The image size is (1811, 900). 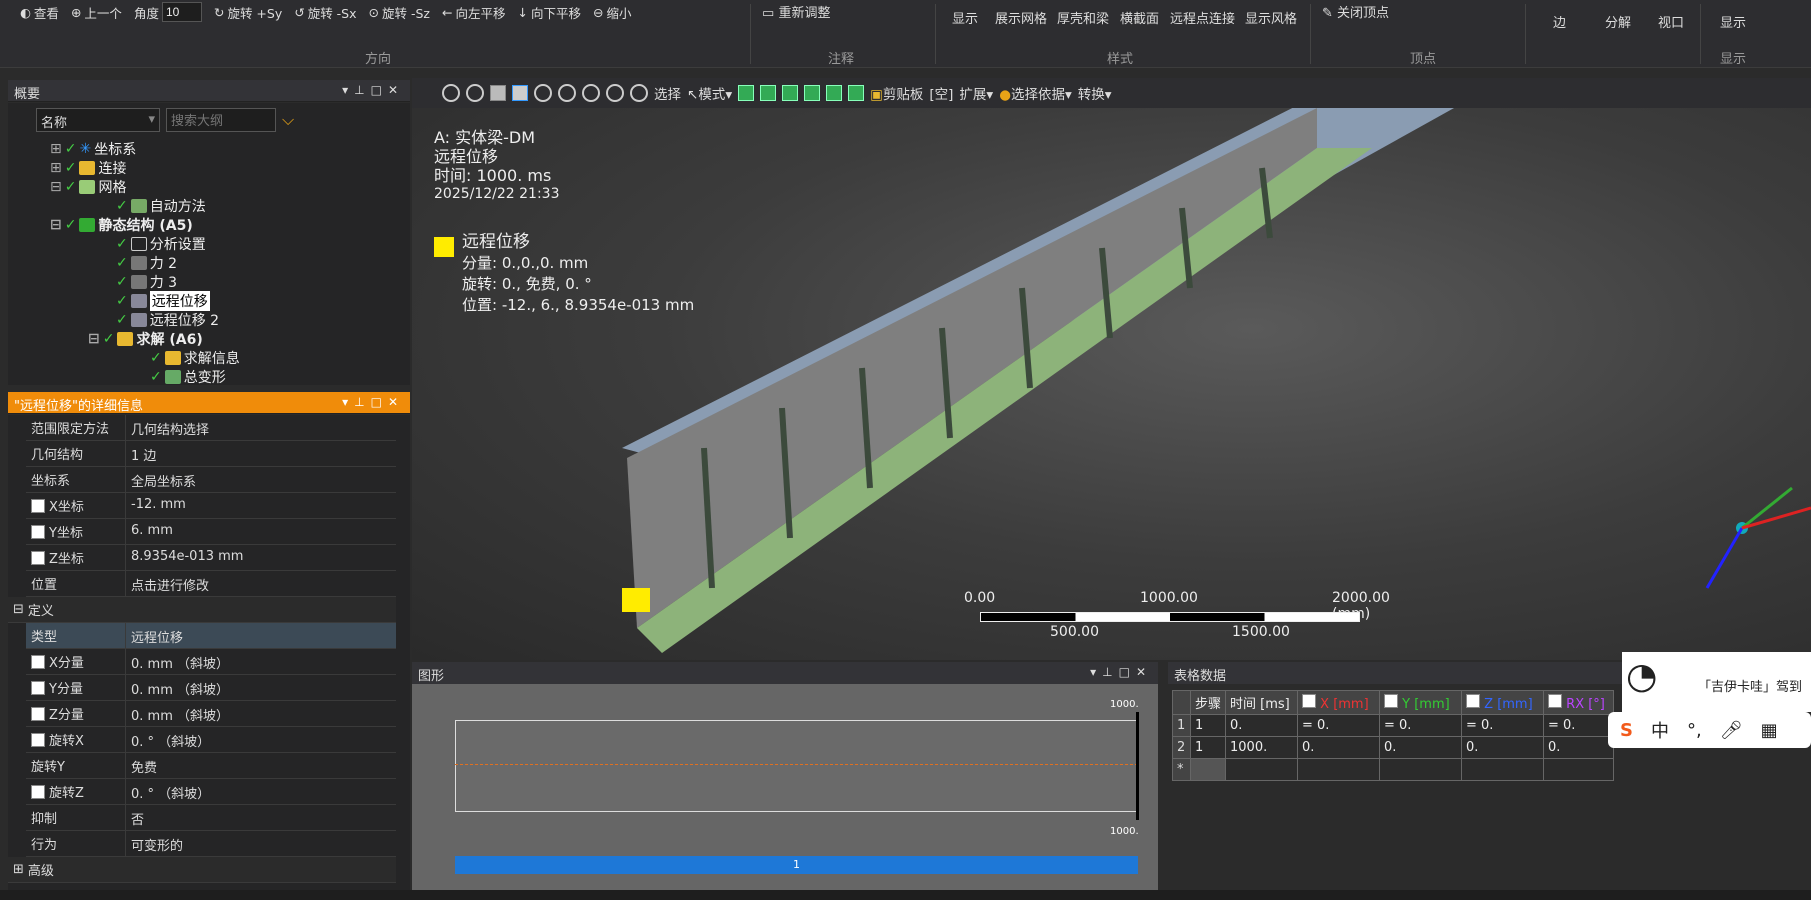 I want to click on ime-language: 中, so click(x=1660, y=730).